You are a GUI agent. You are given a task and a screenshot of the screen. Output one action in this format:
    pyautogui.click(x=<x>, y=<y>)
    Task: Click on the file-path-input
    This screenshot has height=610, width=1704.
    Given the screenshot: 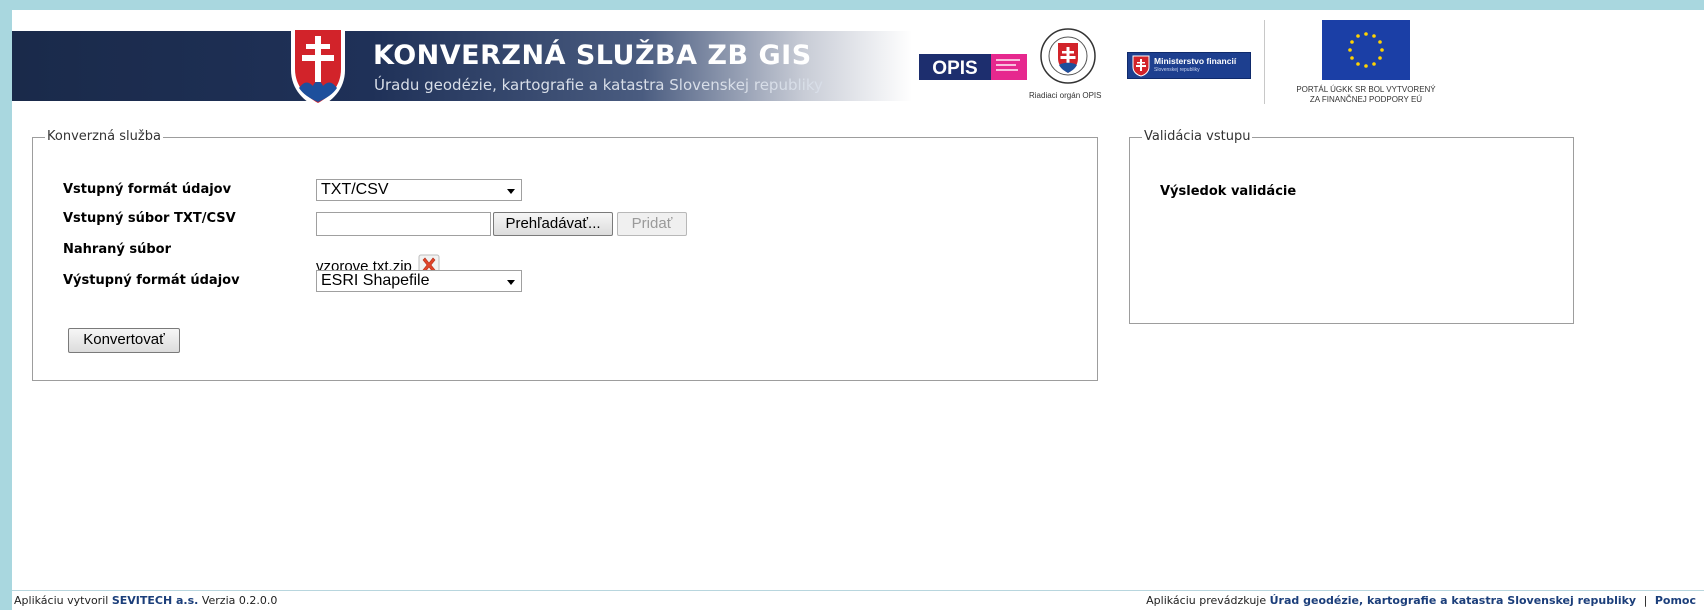 What is the action you would take?
    pyautogui.click(x=403, y=224)
    